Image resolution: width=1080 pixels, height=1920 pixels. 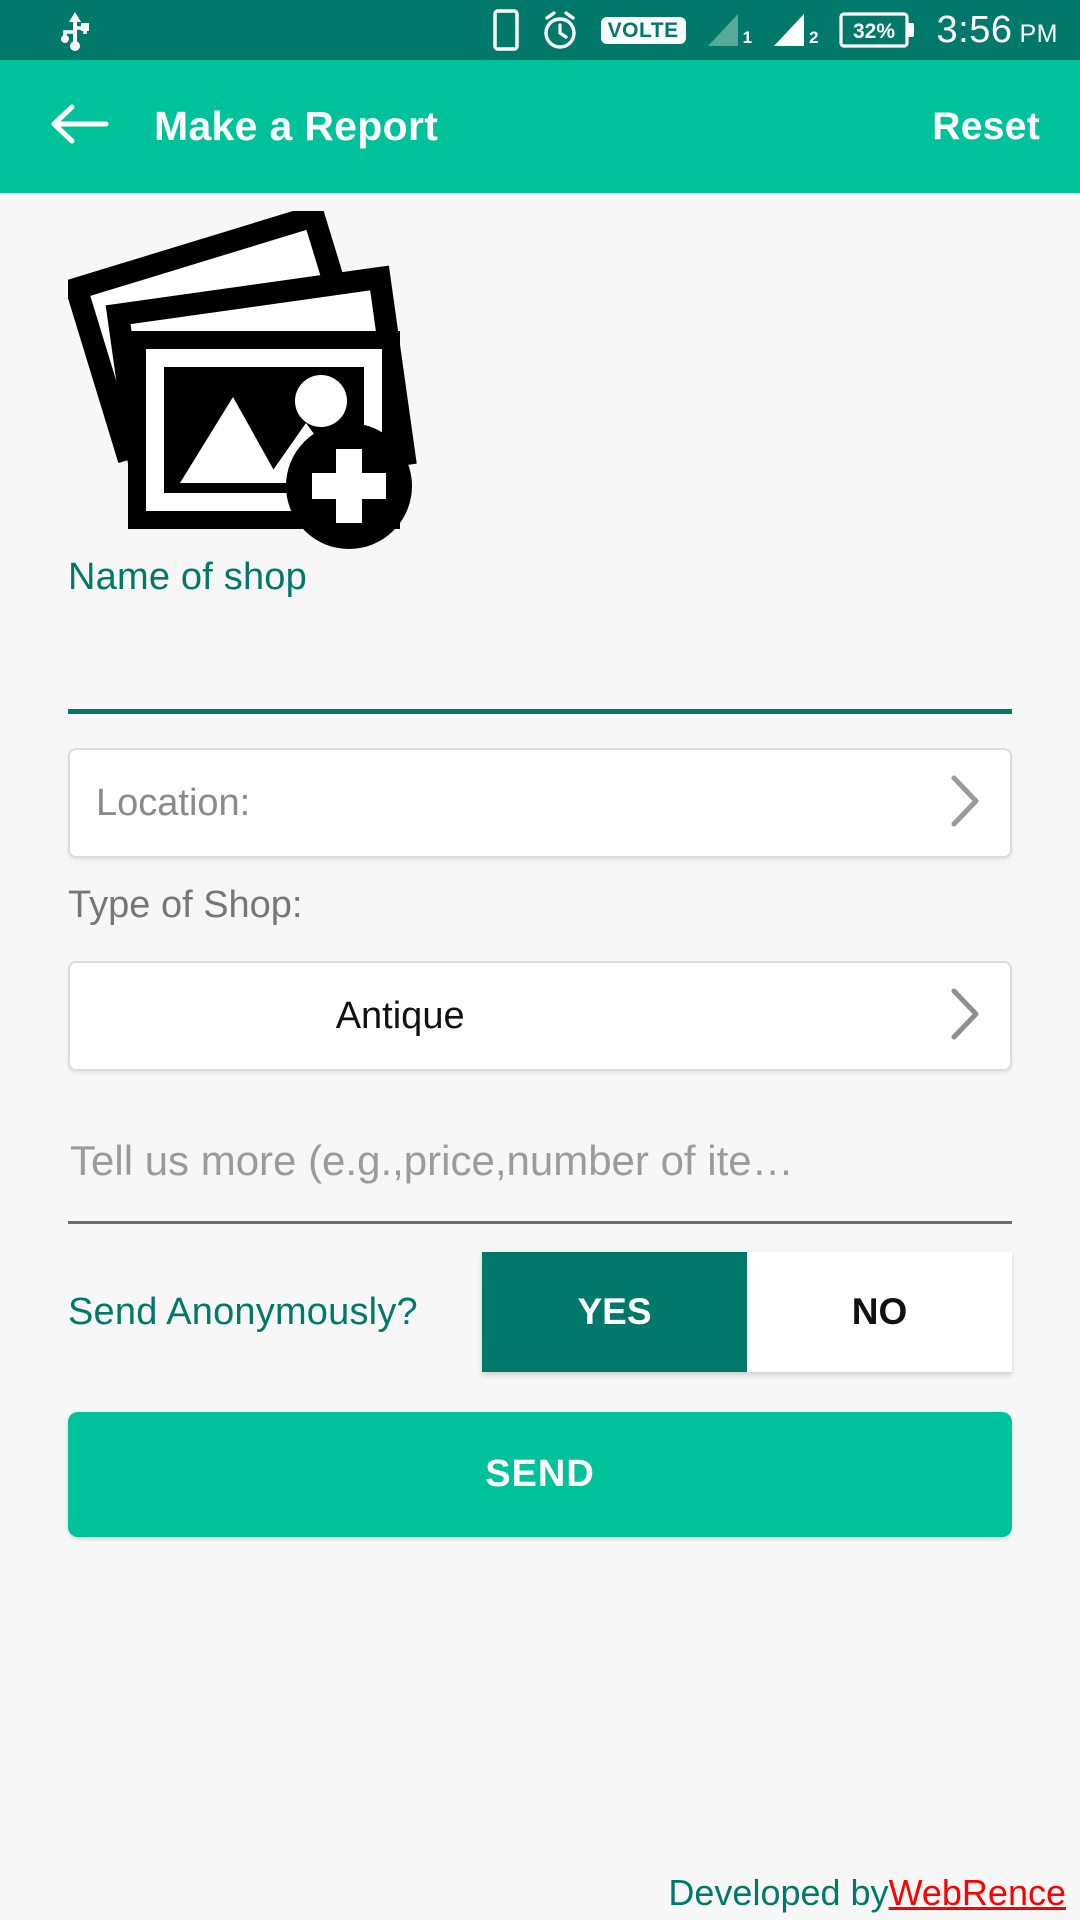 I want to click on details-input, so click(x=540, y=1161).